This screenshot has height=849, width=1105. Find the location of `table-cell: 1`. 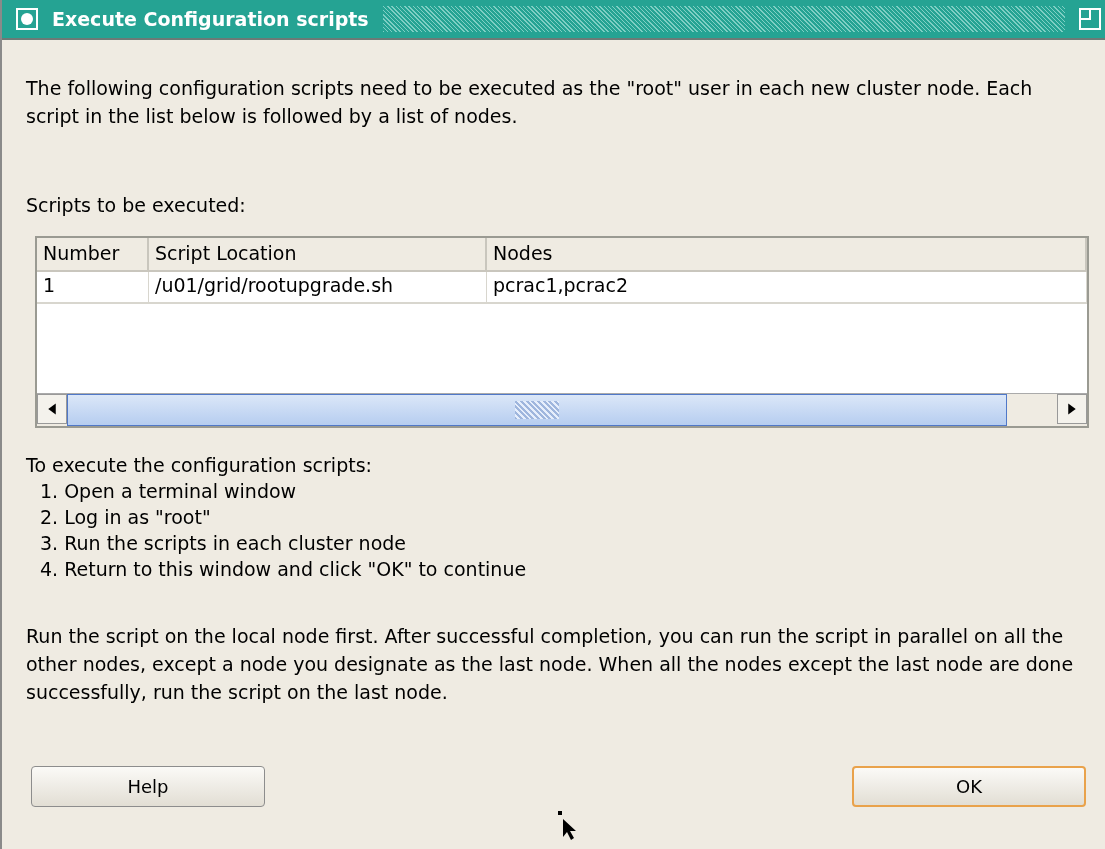

table-cell: 1 is located at coordinates (93, 287).